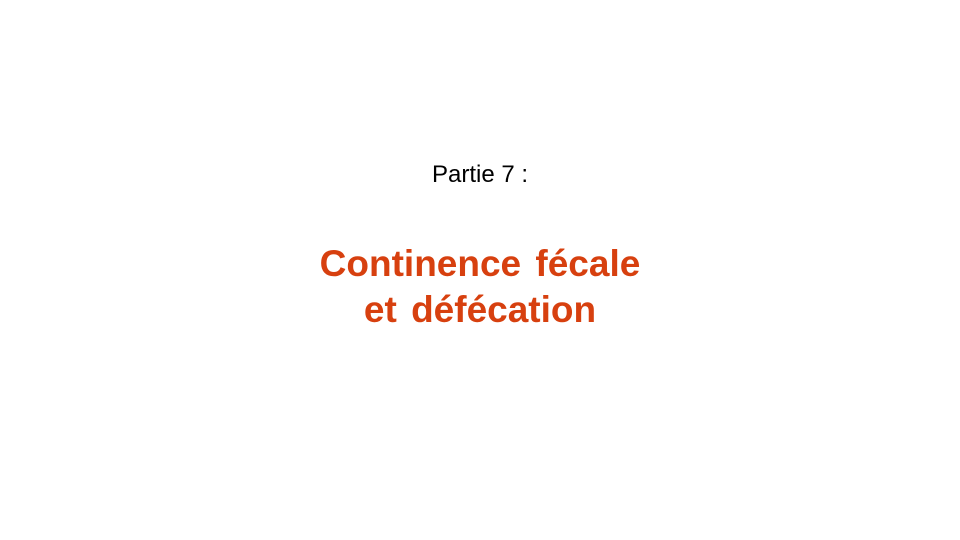 This screenshot has height=540, width=960. What do you see at coordinates (480, 174) in the screenshot?
I see `slide-subtitle: Partie 7 :` at bounding box center [480, 174].